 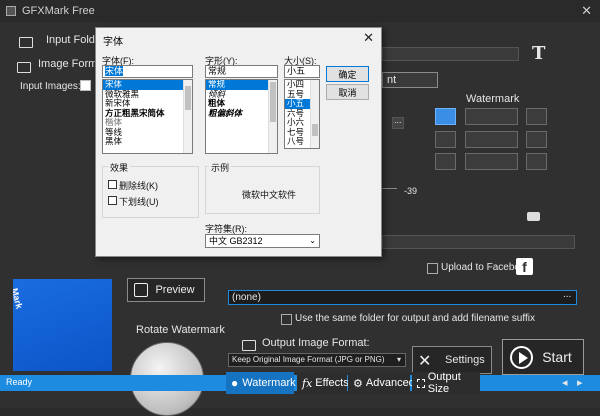 I want to click on list-item: 粗偏斜体, so click(x=241, y=113).